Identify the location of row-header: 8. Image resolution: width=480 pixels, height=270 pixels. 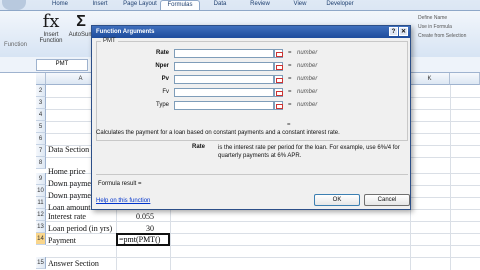
(41, 163).